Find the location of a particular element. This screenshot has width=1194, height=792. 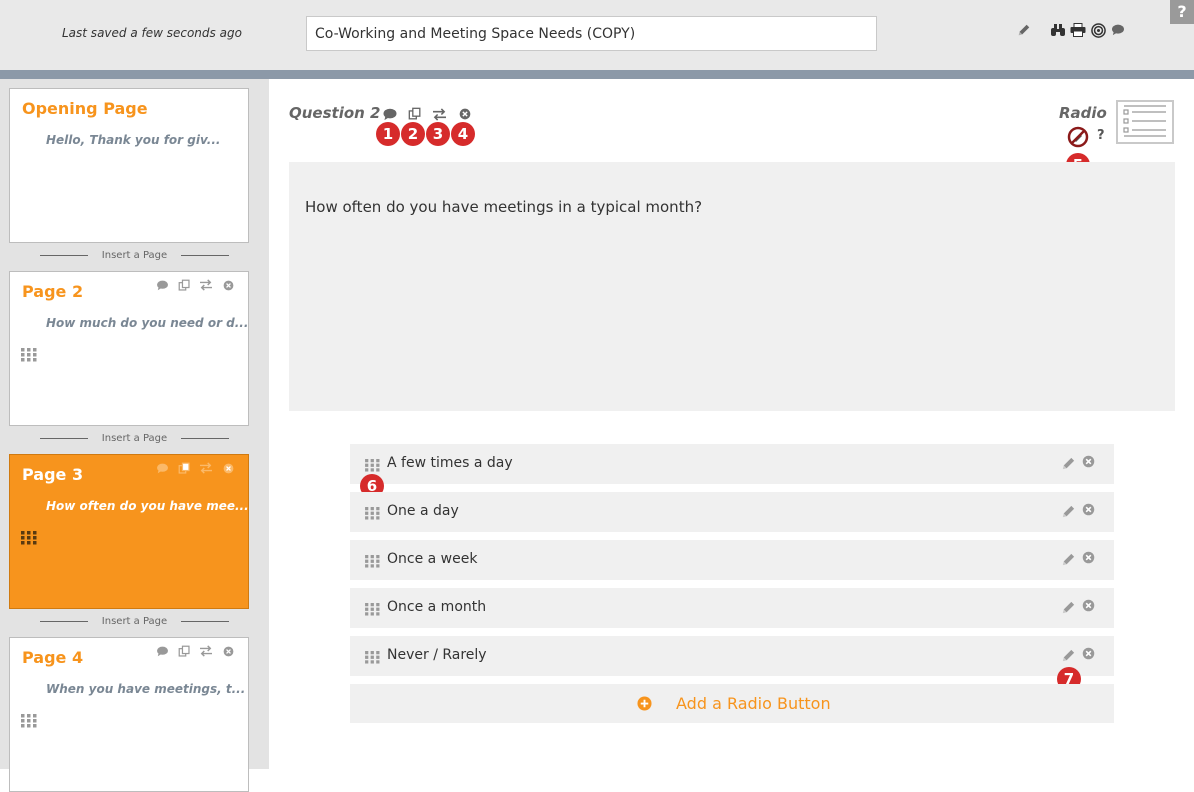

question-type-help-icon: ? is located at coordinates (1101, 135).